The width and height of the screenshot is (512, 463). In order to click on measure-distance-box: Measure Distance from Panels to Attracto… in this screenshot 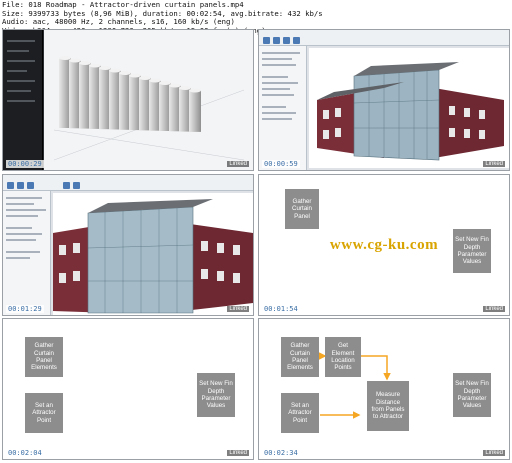, I will do `click(388, 406)`.